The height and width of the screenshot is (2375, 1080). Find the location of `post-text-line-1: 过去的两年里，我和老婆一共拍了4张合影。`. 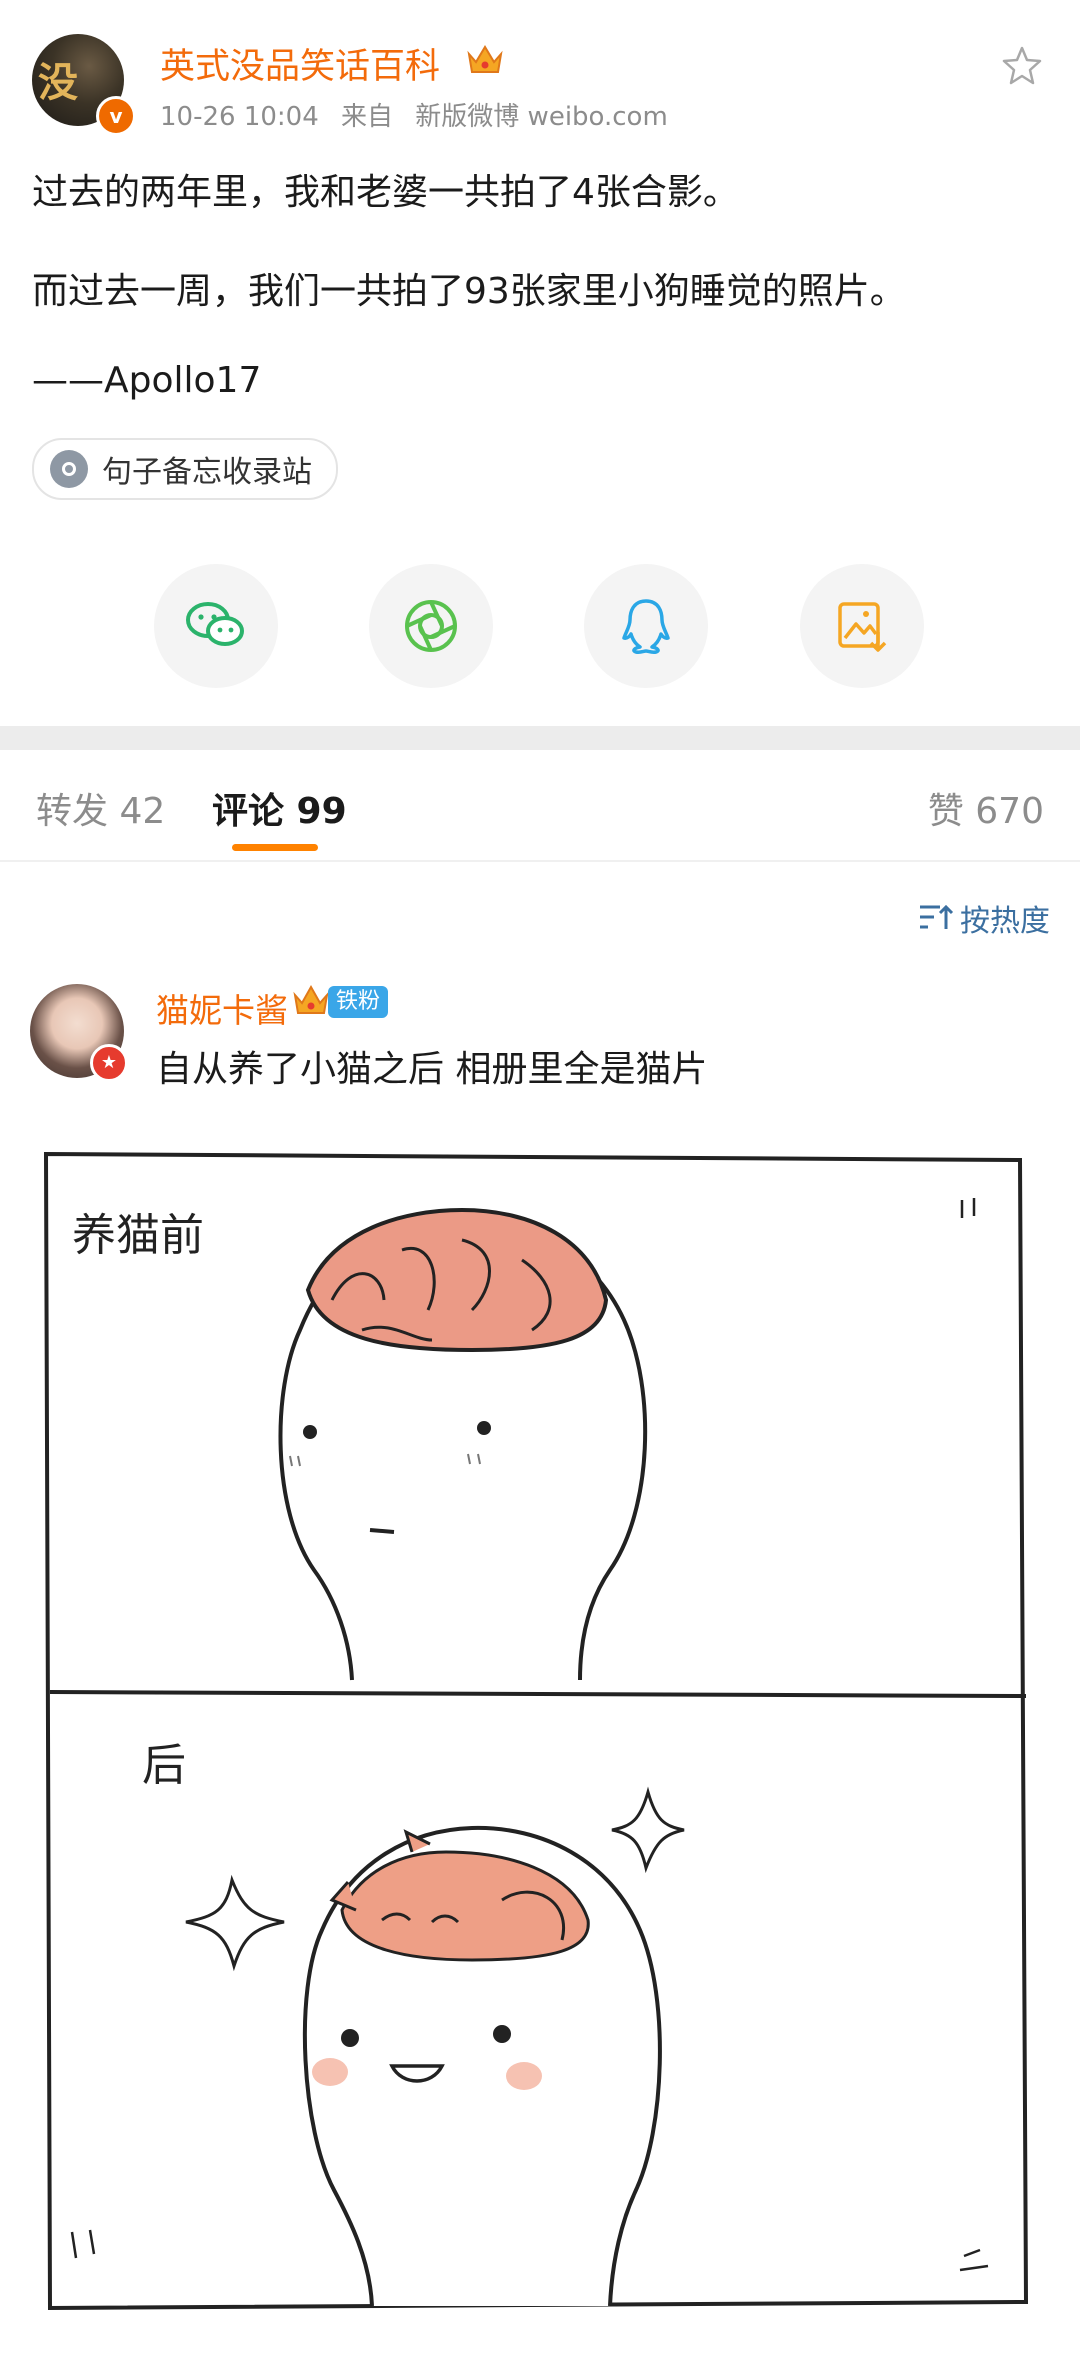

post-text-line-1: 过去的两年里，我和老婆一共拍了4张合影。 is located at coordinates (385, 192).